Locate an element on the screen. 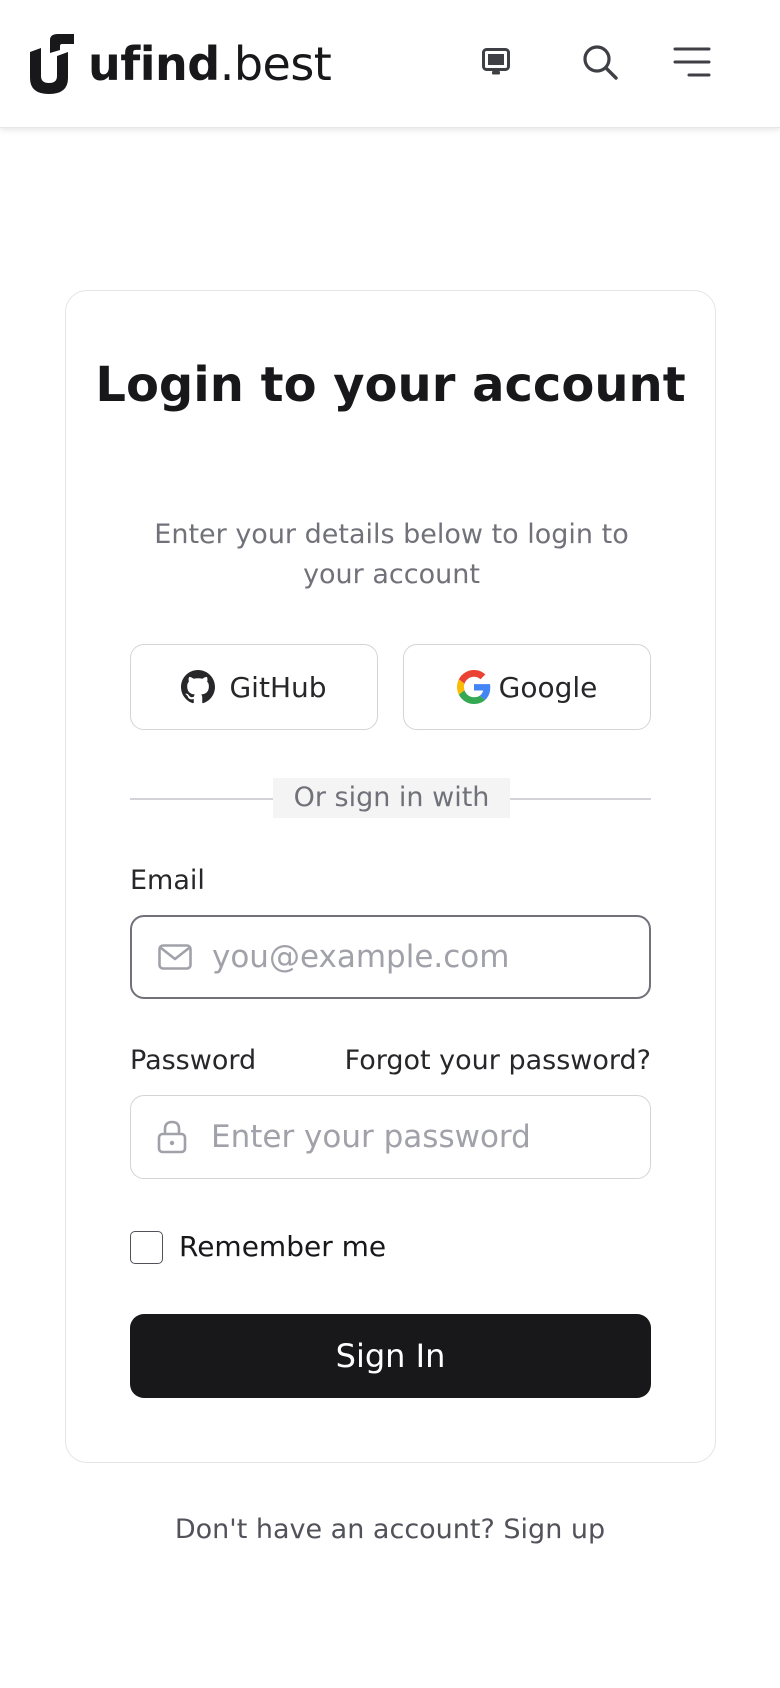 This screenshot has width=780, height=1688. divider-text: Or sign in with is located at coordinates (391, 798).